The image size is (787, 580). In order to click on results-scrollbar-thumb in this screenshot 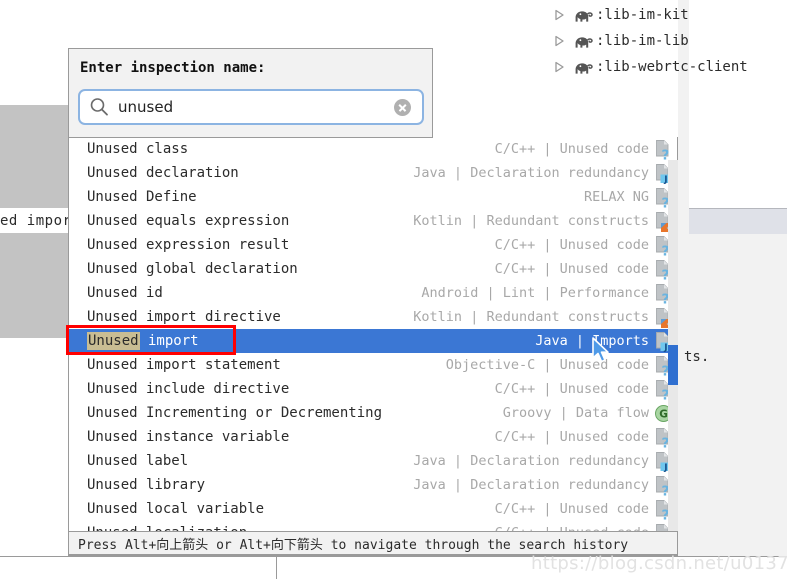, I will do `click(673, 365)`.